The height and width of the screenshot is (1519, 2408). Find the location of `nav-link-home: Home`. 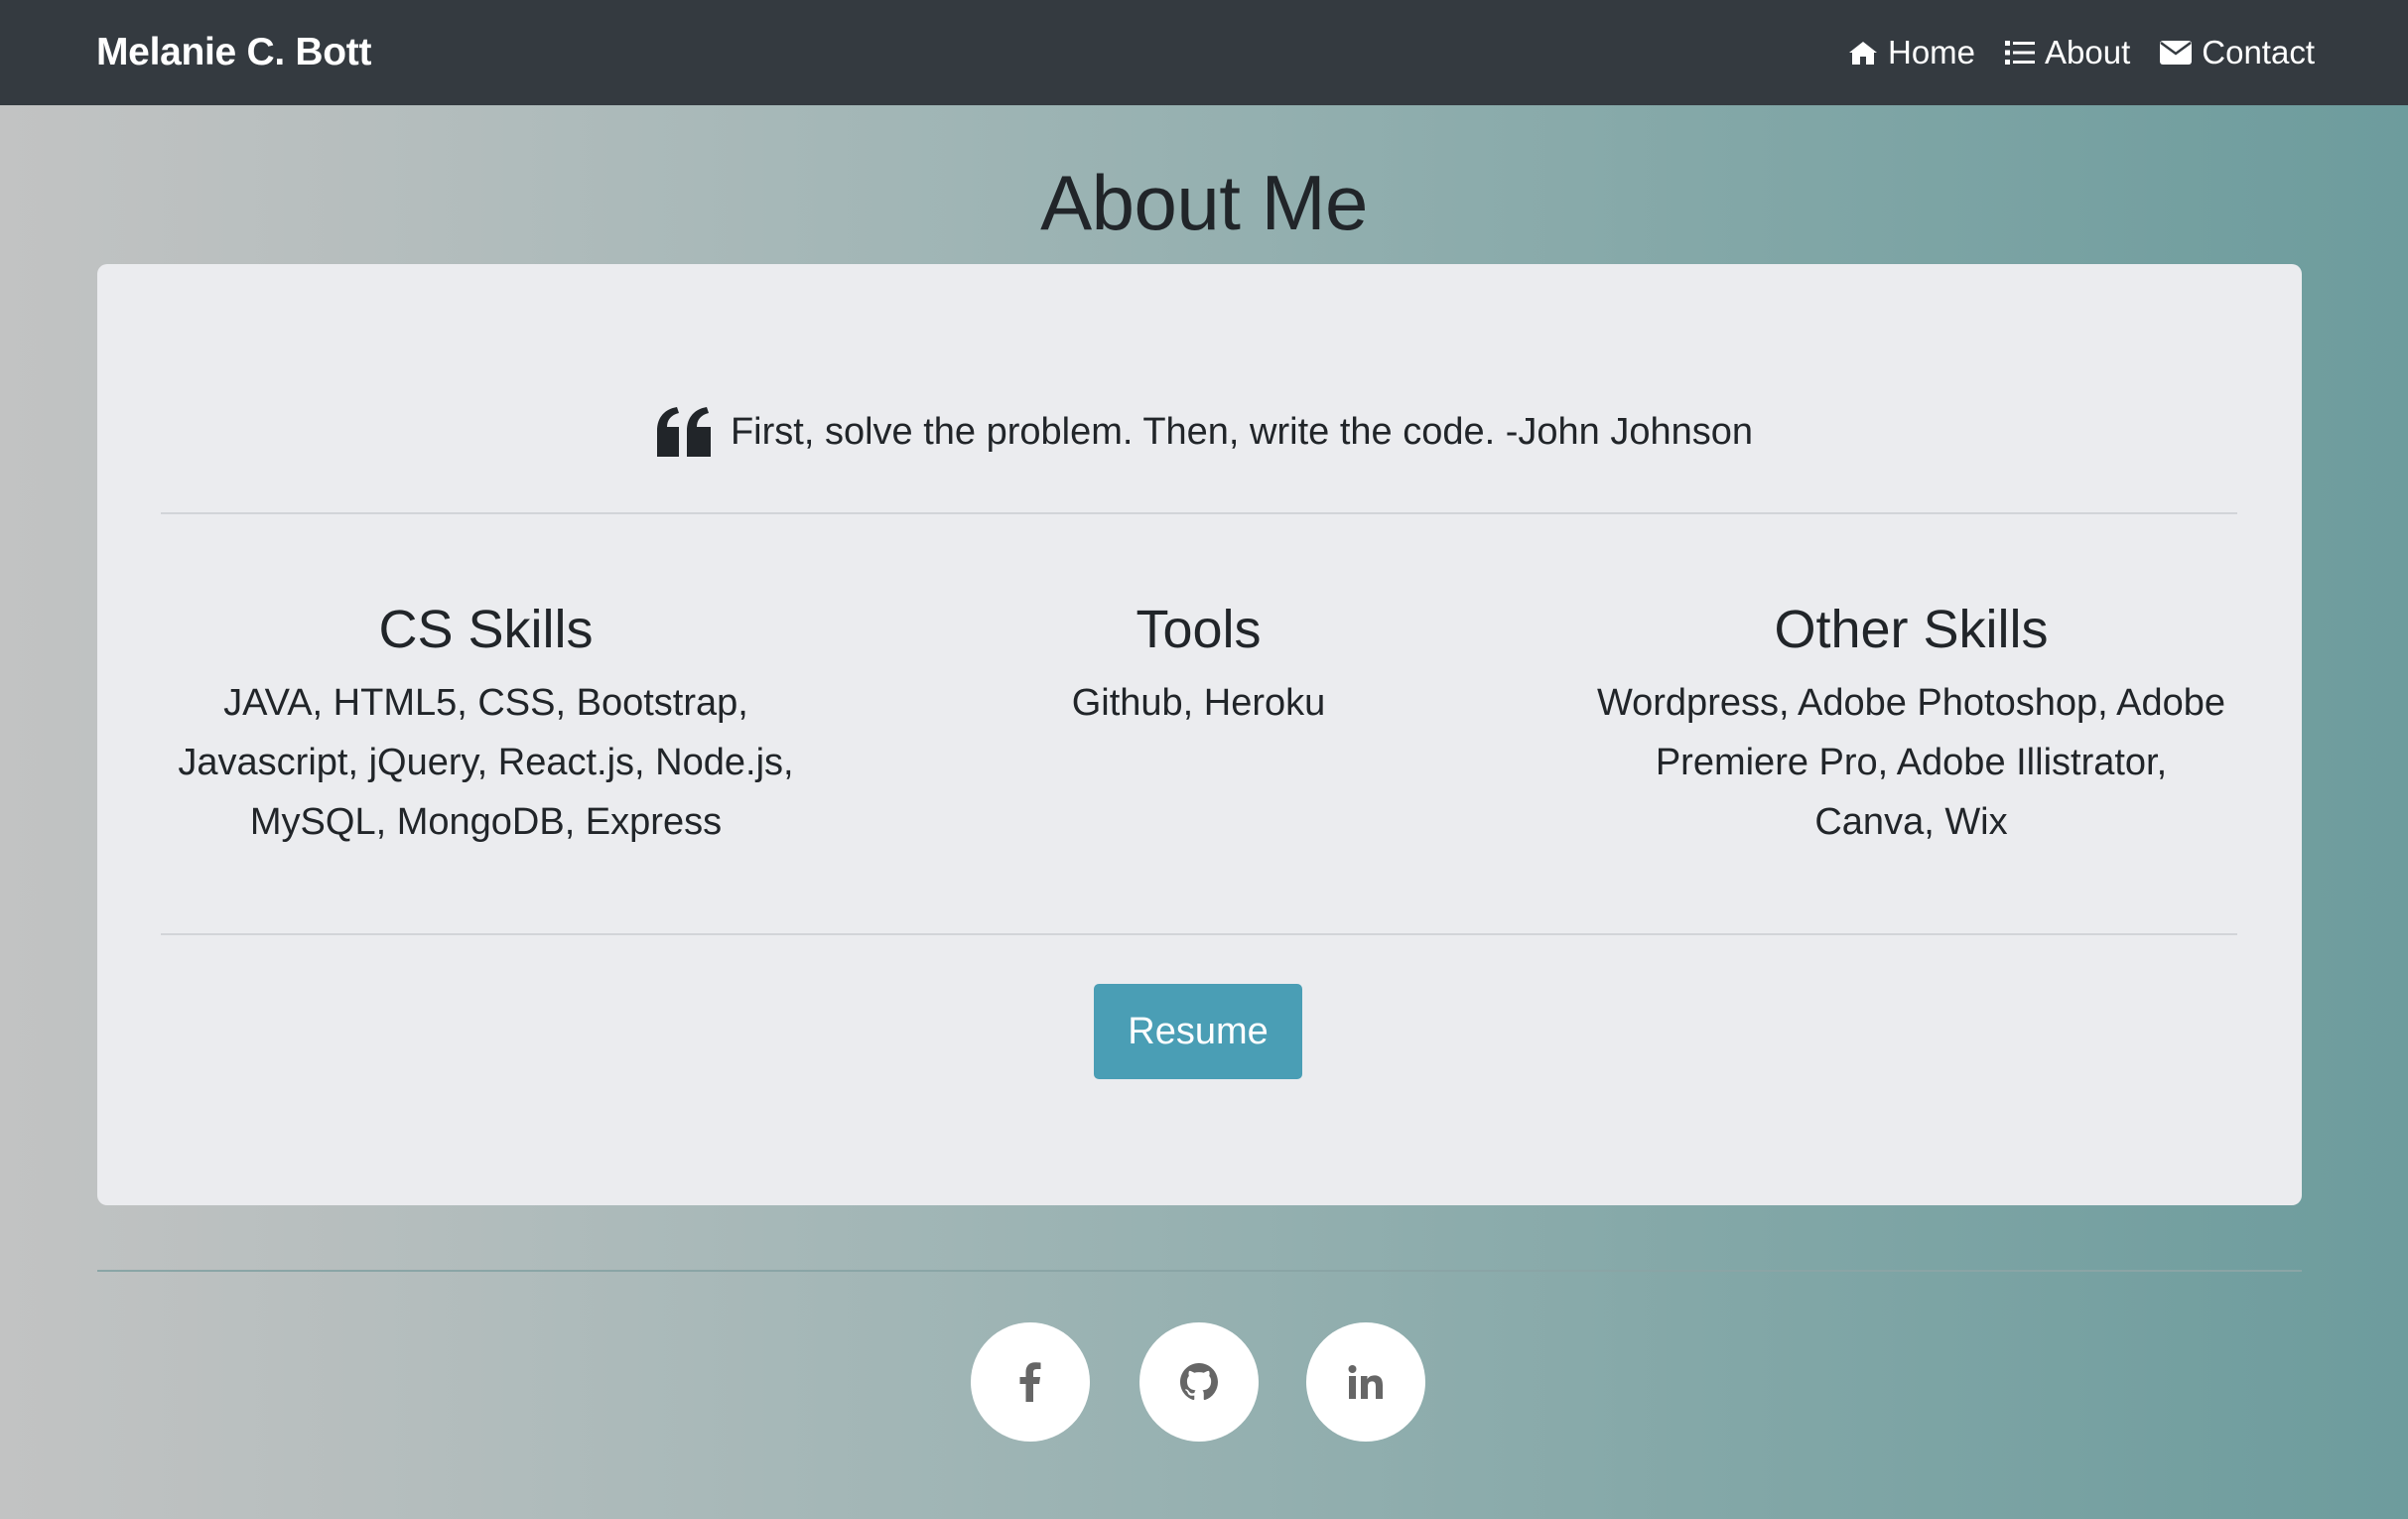

nav-link-home: Home is located at coordinates (1912, 53).